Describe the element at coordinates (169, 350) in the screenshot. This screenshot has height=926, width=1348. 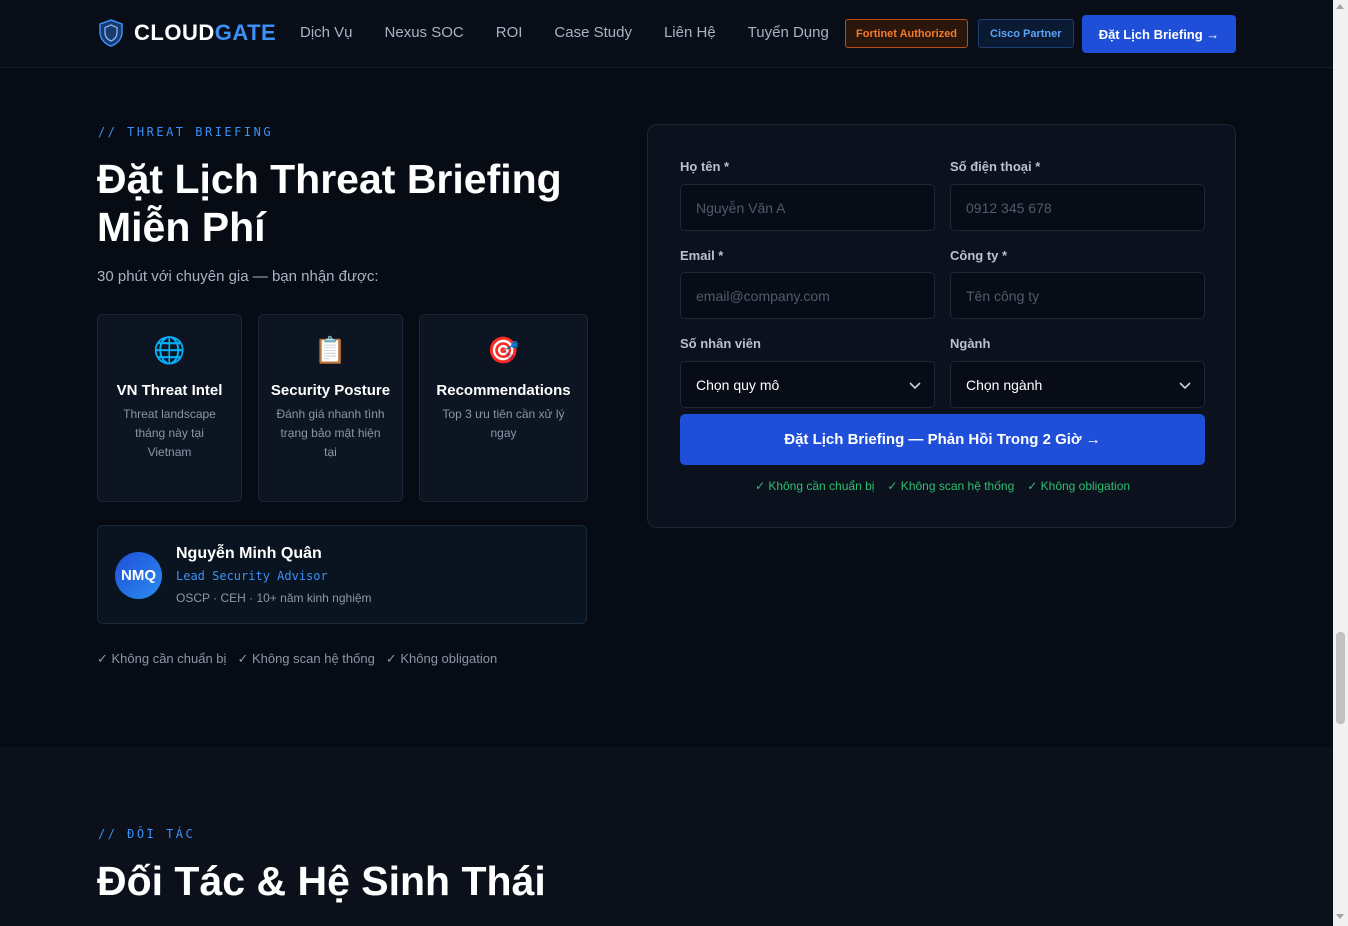
I see `globe-icon: 🌐` at that location.